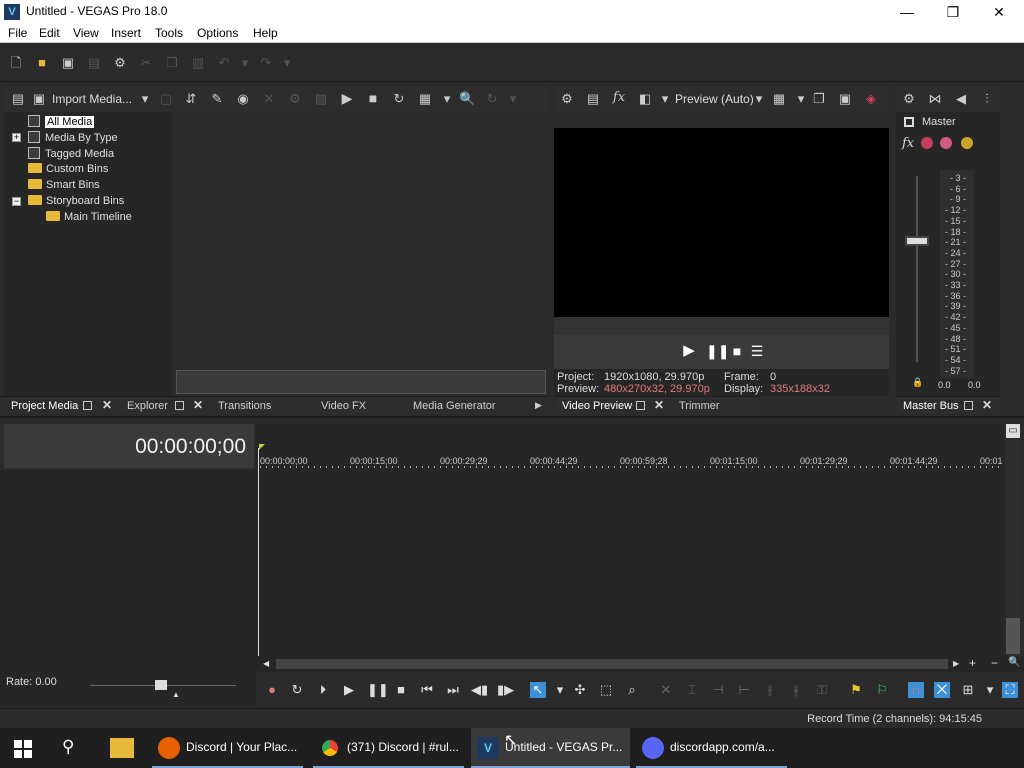 Image resolution: width=1024 pixels, height=768 pixels. Describe the element at coordinates (64, 185) in the screenshot. I see `tree-item-smart-bins: Smart Bins` at that location.